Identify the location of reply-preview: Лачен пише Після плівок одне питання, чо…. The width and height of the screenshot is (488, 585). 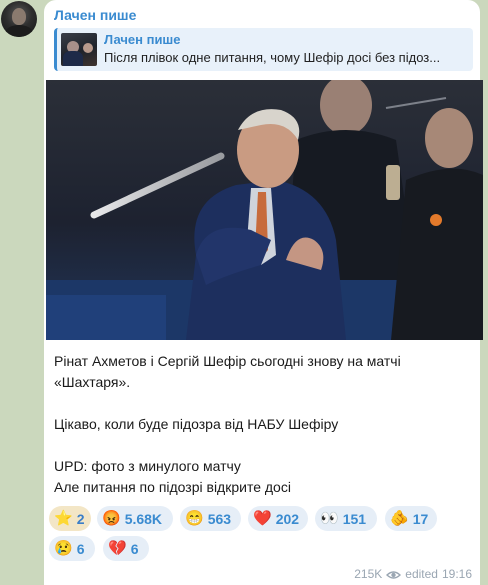
(263, 49).